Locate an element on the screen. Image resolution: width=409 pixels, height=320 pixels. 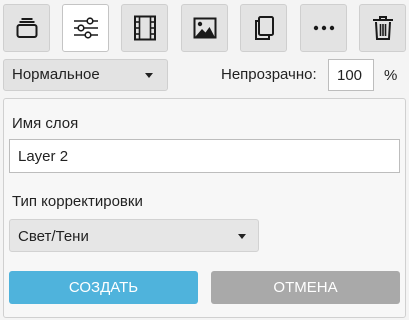
adjustment-type-select: Свет/Тени is located at coordinates (134, 235).